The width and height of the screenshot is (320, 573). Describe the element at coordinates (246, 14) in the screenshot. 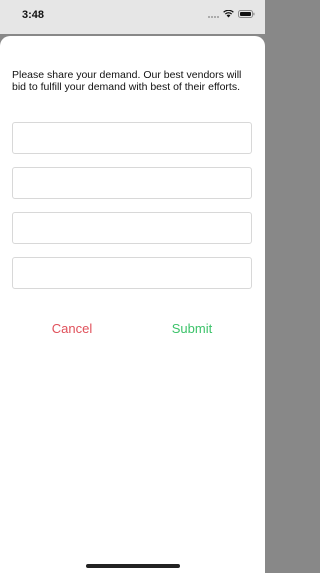

I see `battery-icon` at that location.